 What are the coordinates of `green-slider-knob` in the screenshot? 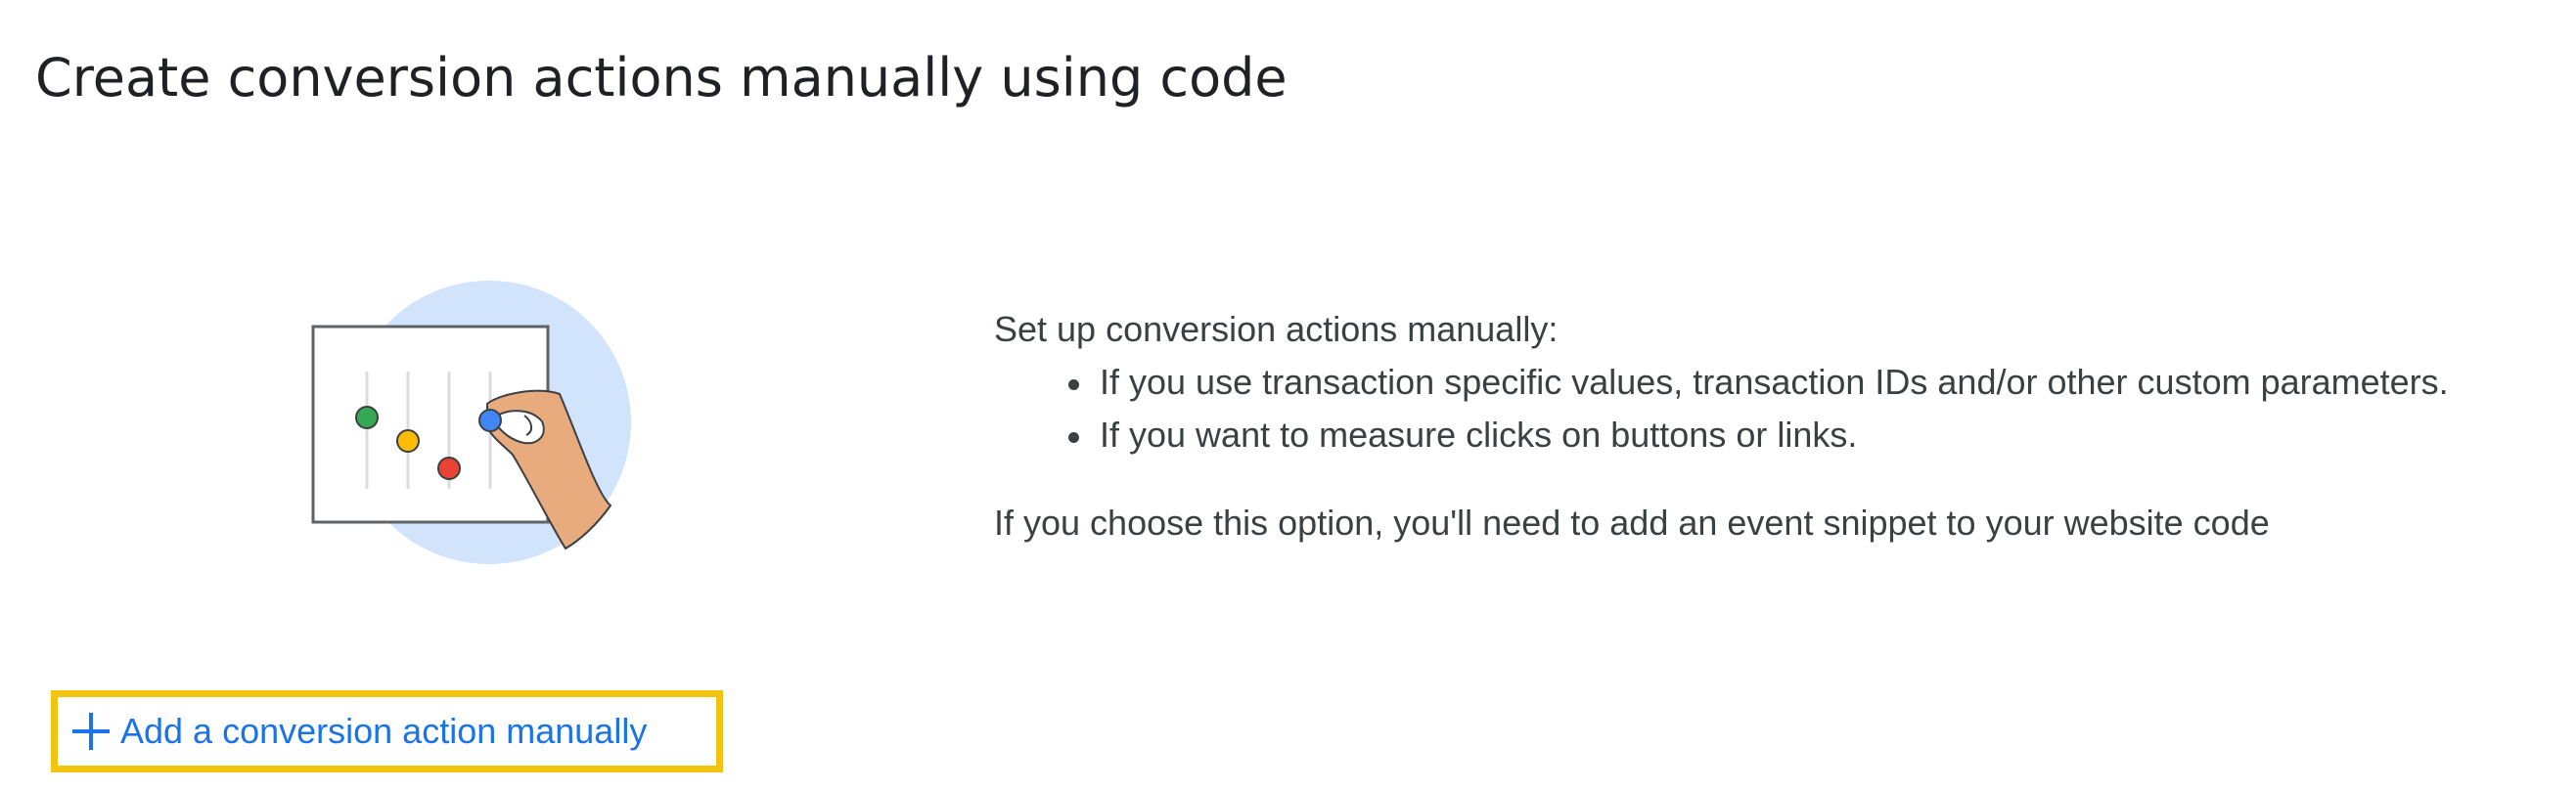 It's located at (367, 418).